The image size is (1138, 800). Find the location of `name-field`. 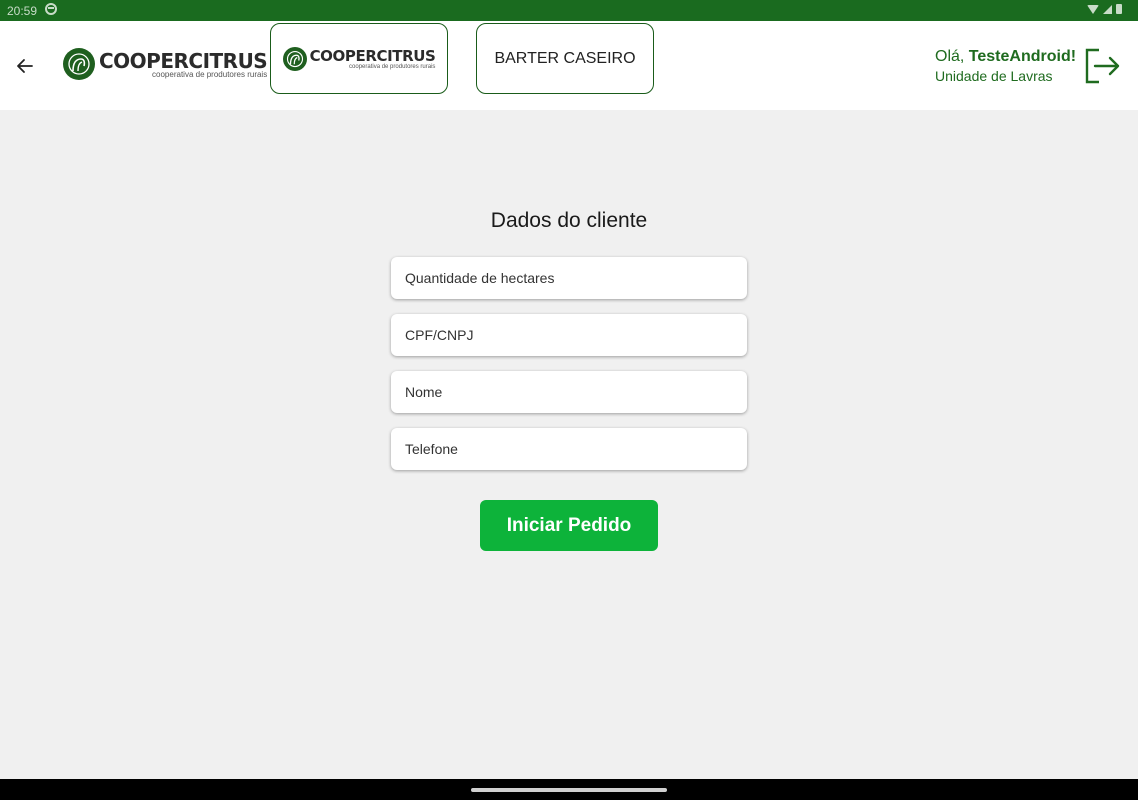

name-field is located at coordinates (569, 392).